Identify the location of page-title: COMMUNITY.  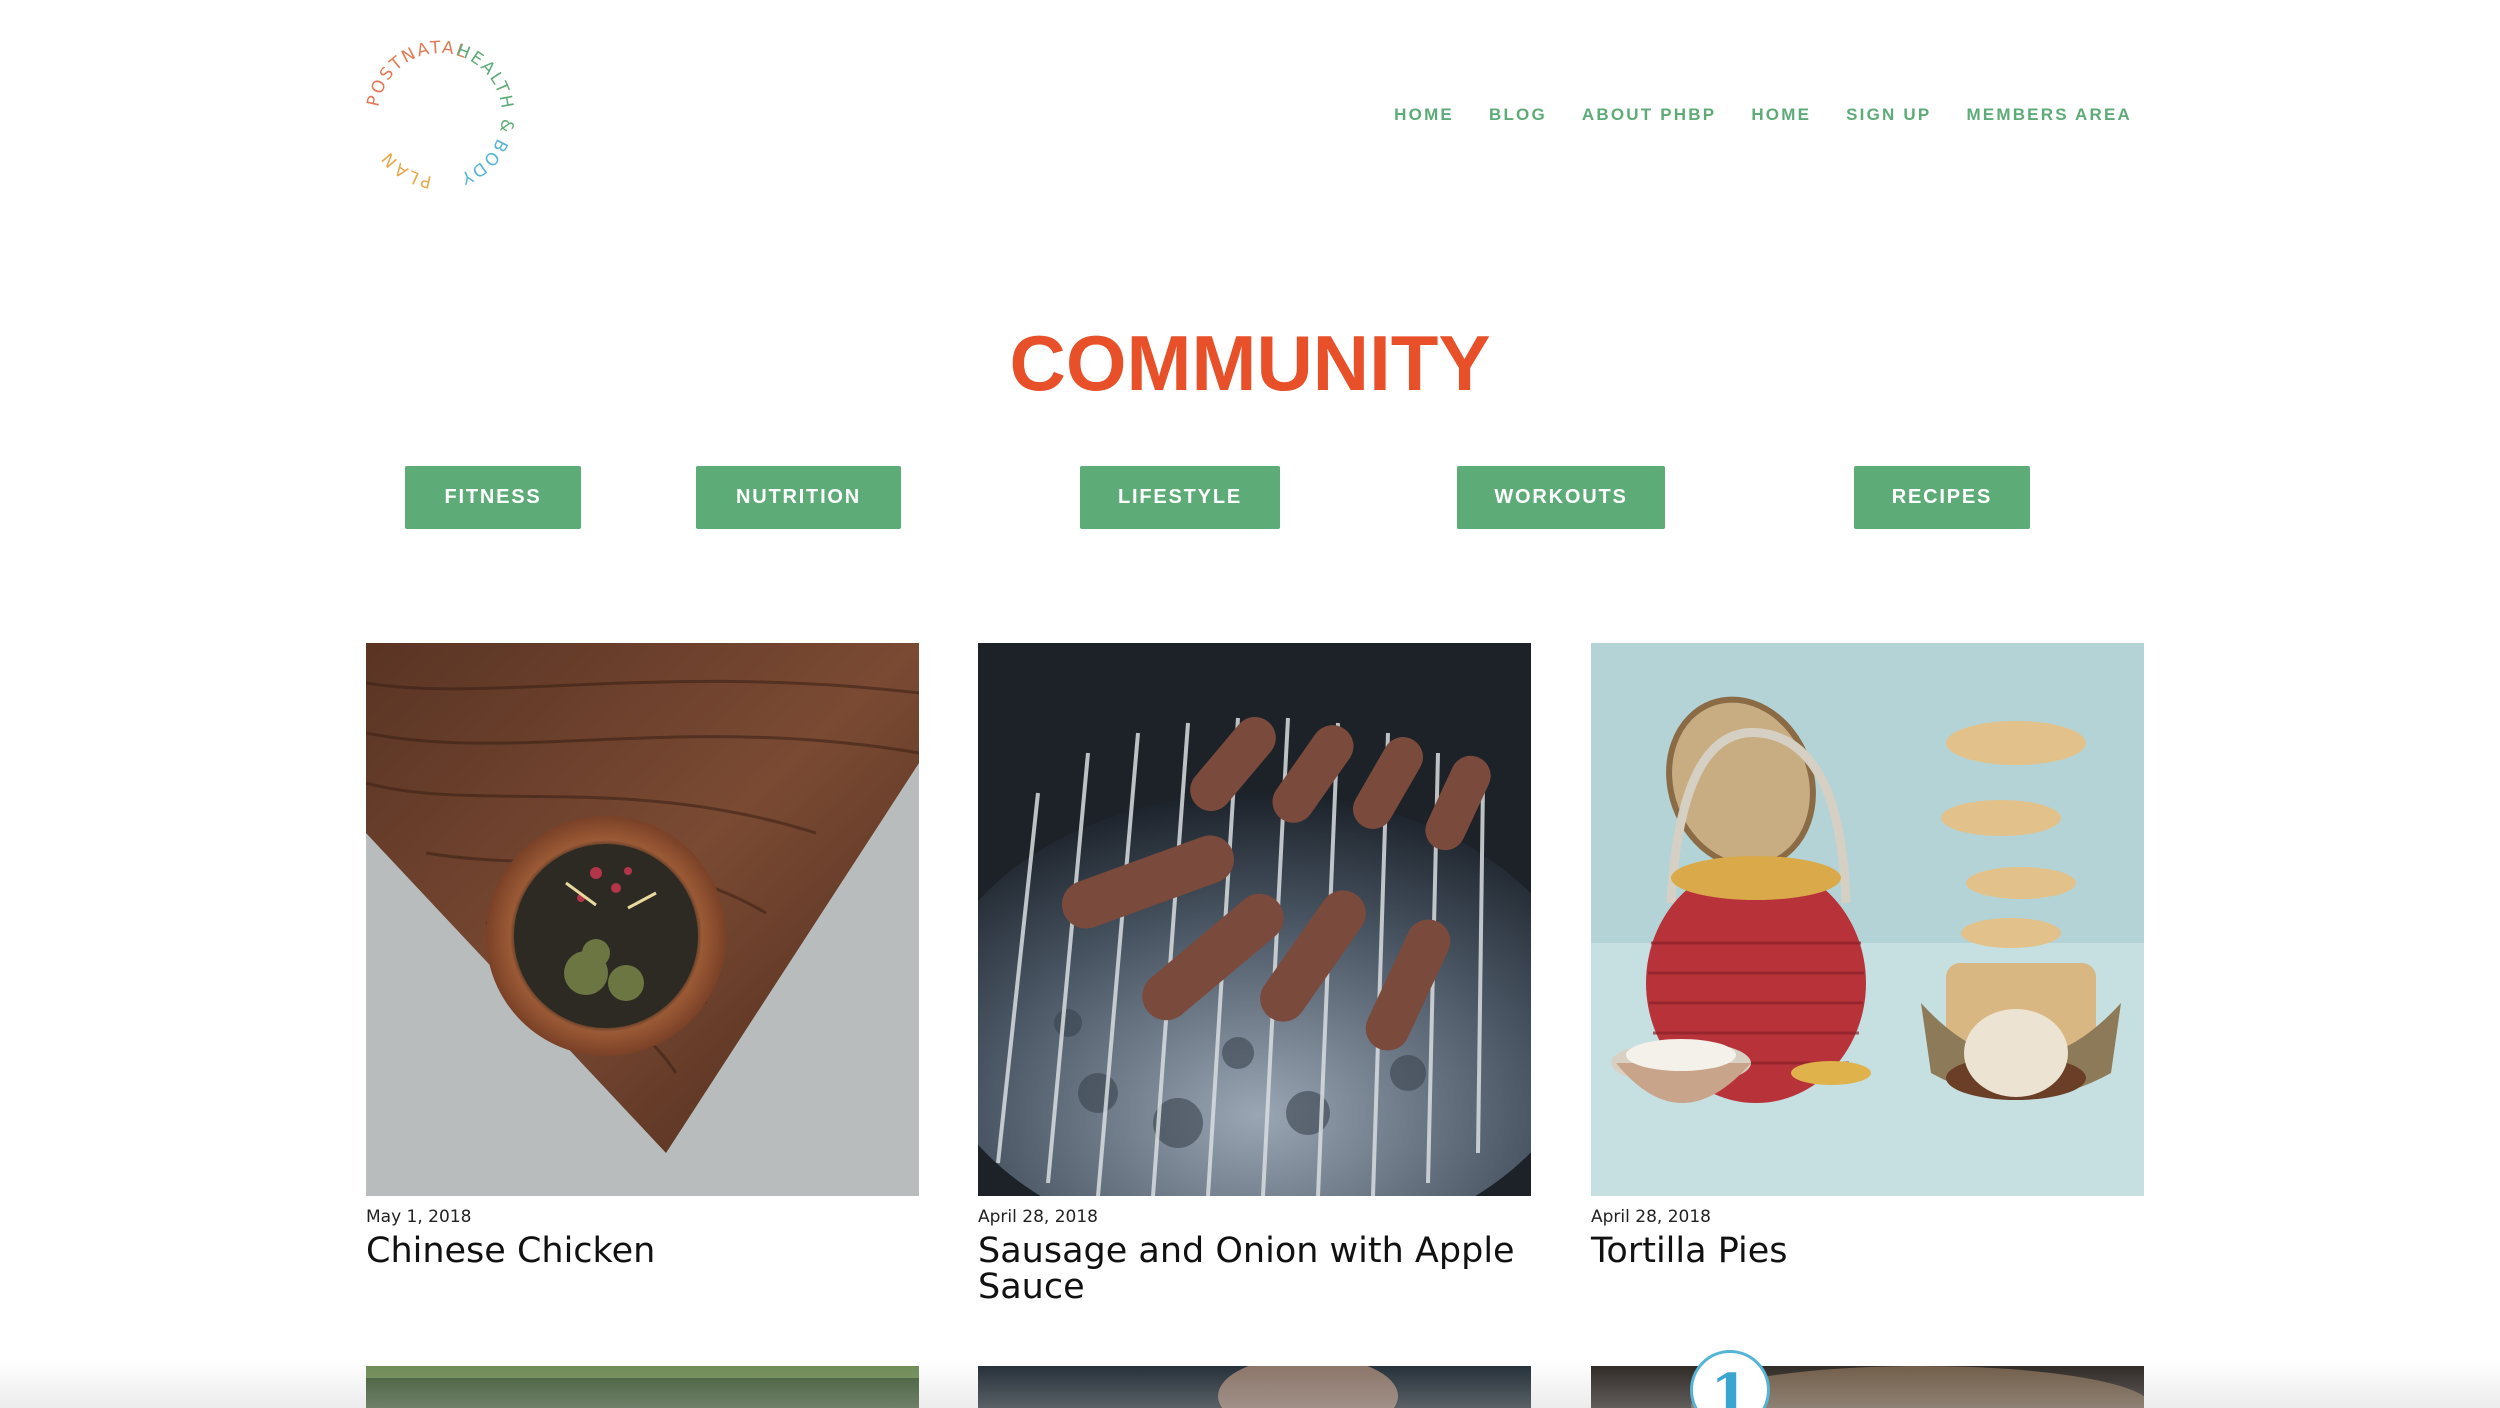
(1250, 363).